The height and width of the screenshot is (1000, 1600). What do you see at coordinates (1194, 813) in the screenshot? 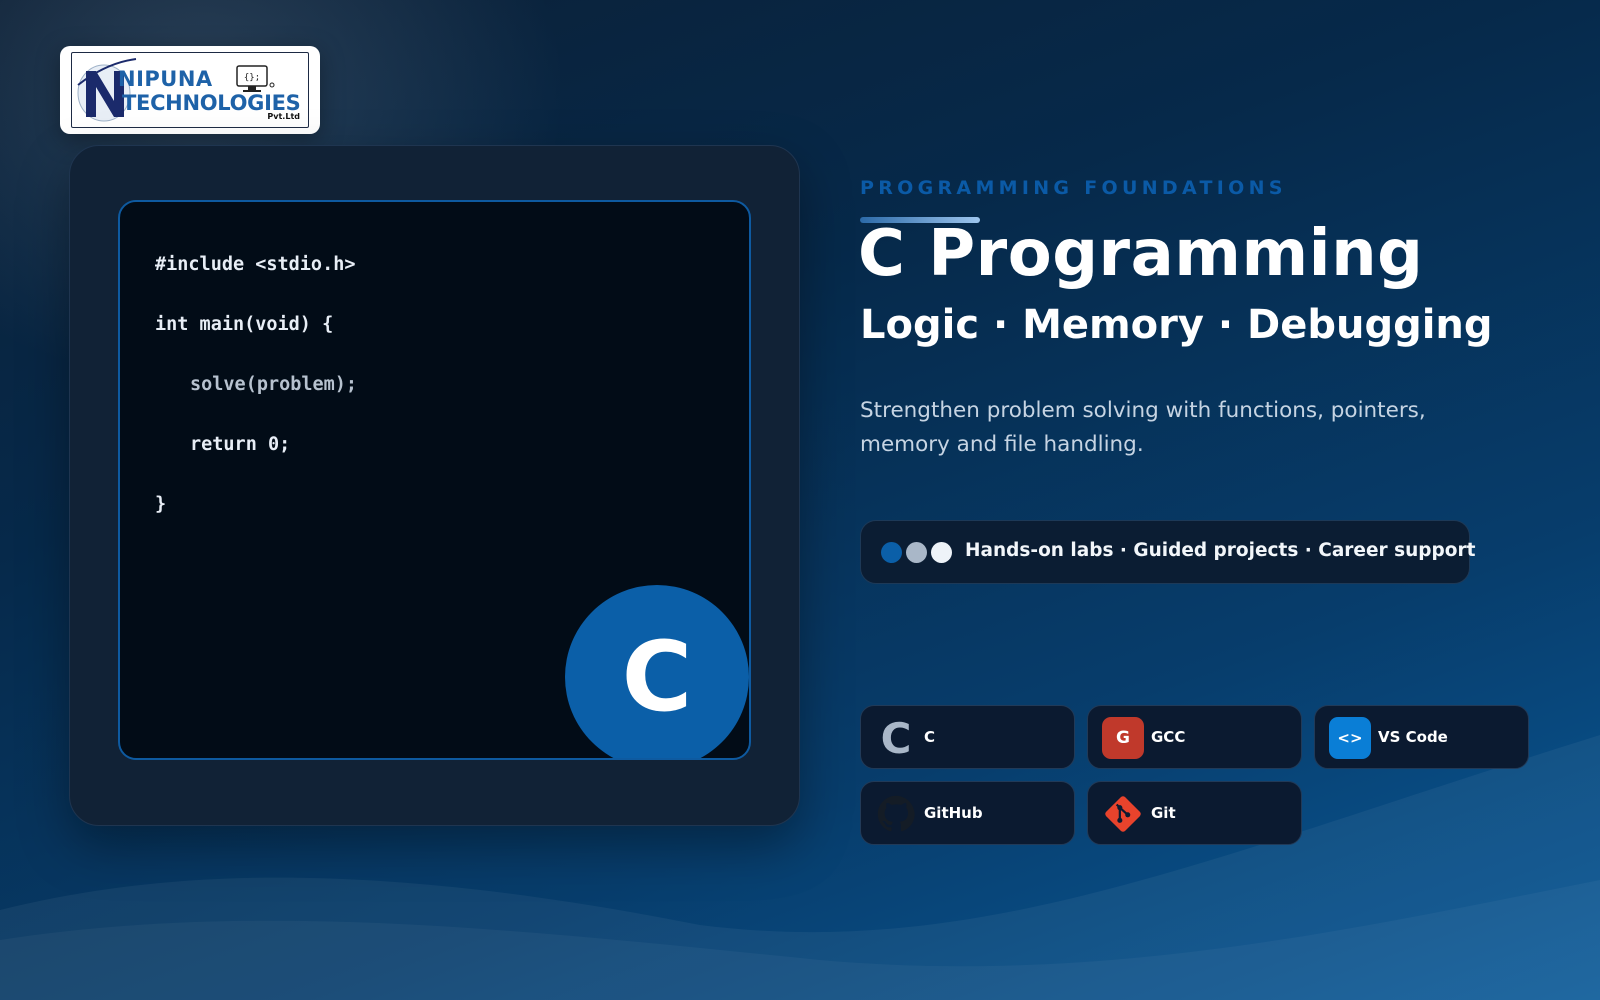
I see `tool-chip-git: Git` at bounding box center [1194, 813].